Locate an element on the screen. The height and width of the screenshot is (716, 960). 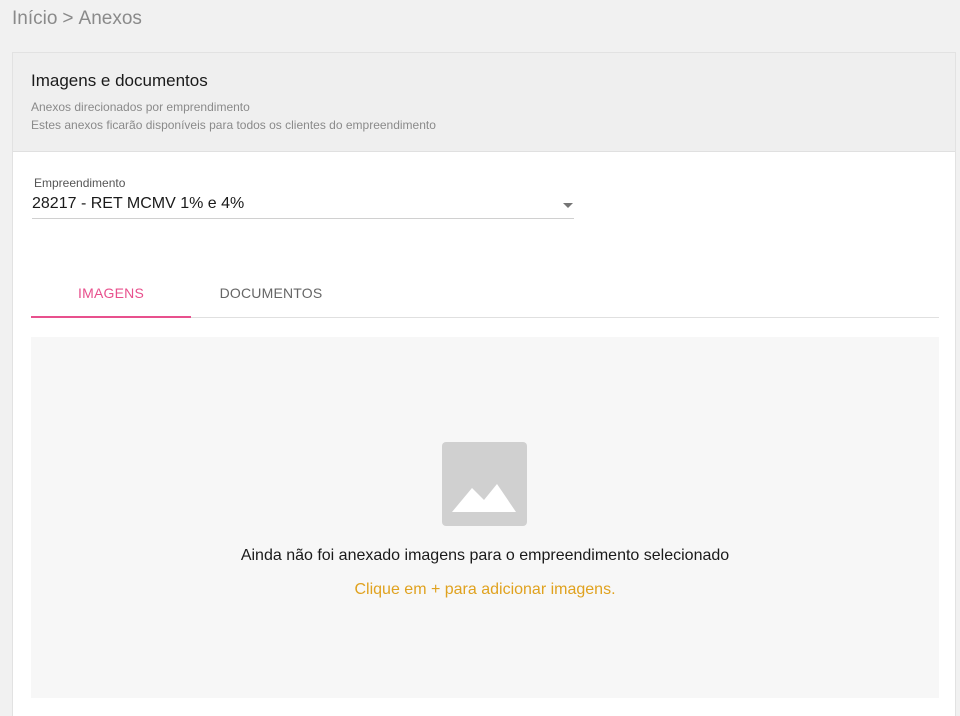
empreendimento-select-value: 28217 - RET MCMV 1% e 4% is located at coordinates (138, 203).